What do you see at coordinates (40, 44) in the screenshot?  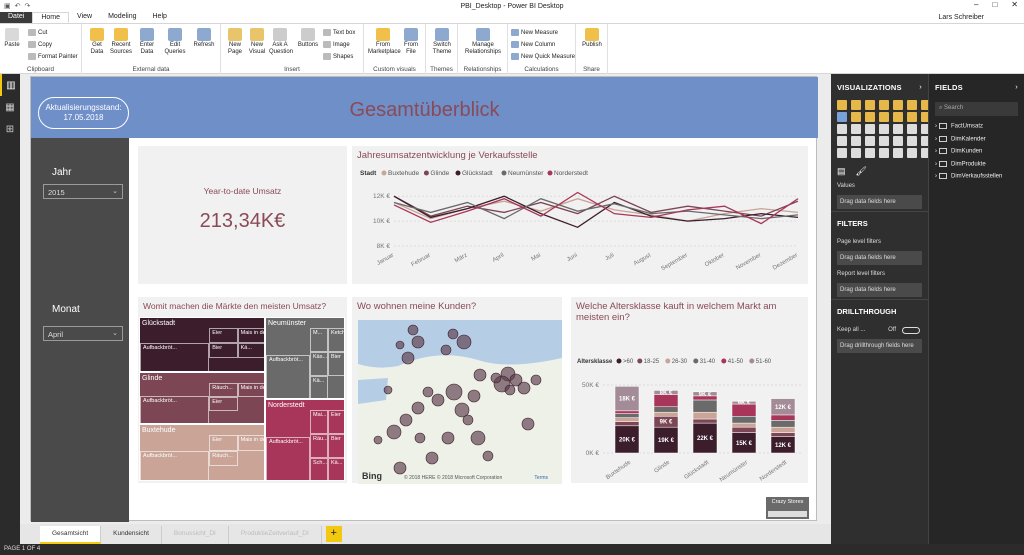 I see `copy-button: Copy` at bounding box center [40, 44].